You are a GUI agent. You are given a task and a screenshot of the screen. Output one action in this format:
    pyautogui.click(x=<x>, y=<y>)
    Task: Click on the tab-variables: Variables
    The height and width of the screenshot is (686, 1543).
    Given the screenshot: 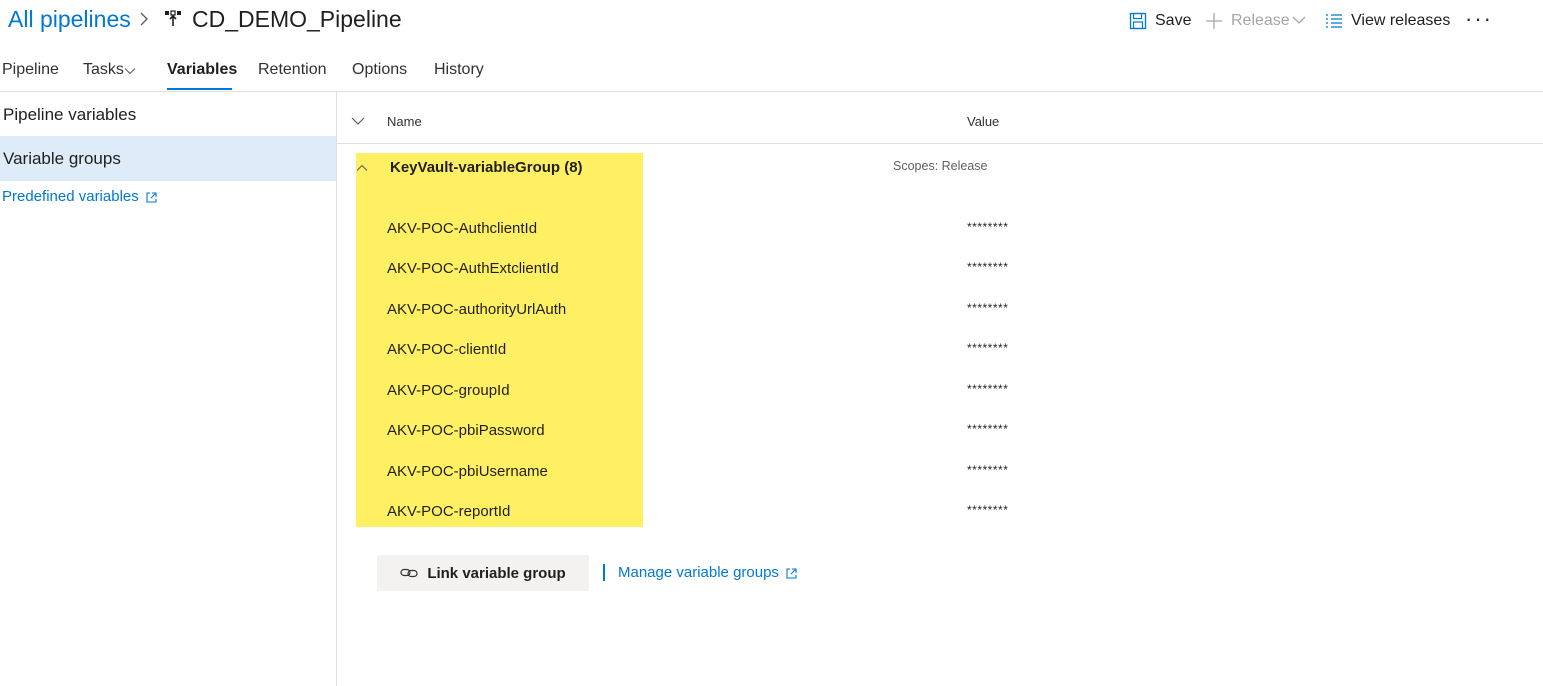 What is the action you would take?
    pyautogui.click(x=202, y=71)
    